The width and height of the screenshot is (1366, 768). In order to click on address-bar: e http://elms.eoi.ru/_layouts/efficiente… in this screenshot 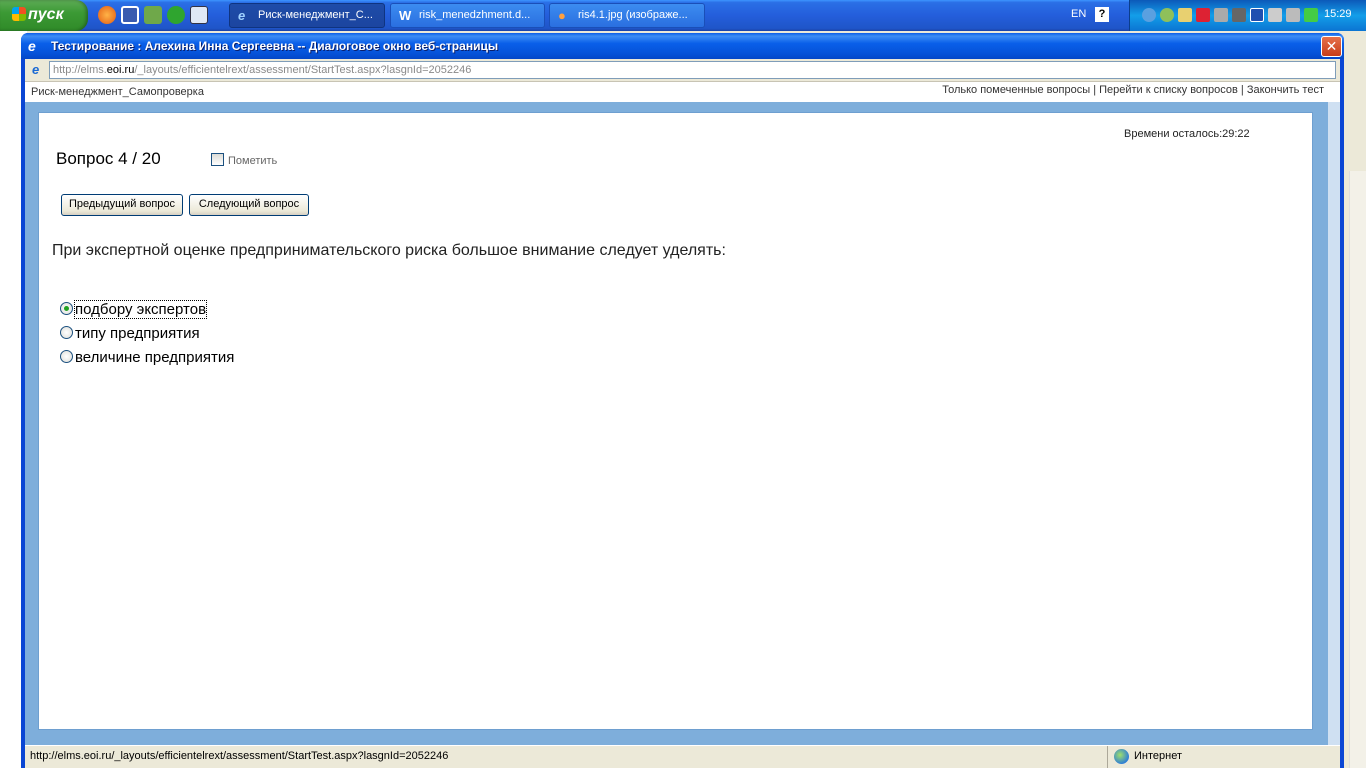, I will do `click(682, 70)`.